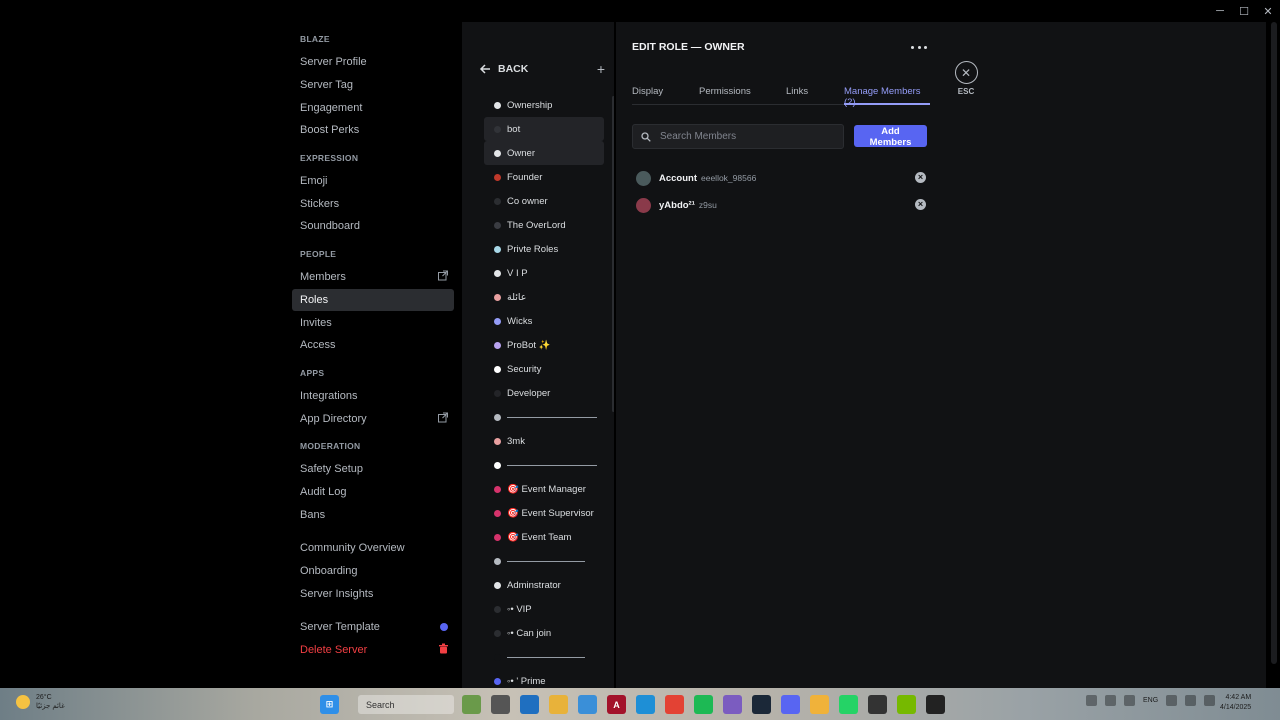  Describe the element at coordinates (645, 704) in the screenshot. I see `edge-icon` at that location.